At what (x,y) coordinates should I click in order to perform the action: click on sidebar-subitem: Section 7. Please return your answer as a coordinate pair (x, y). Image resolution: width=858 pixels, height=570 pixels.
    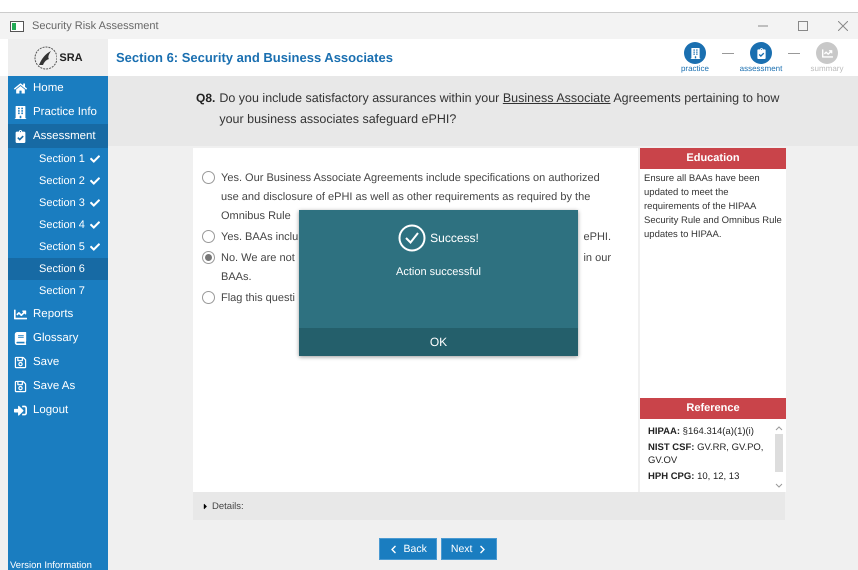
    Looking at the image, I should click on (58, 291).